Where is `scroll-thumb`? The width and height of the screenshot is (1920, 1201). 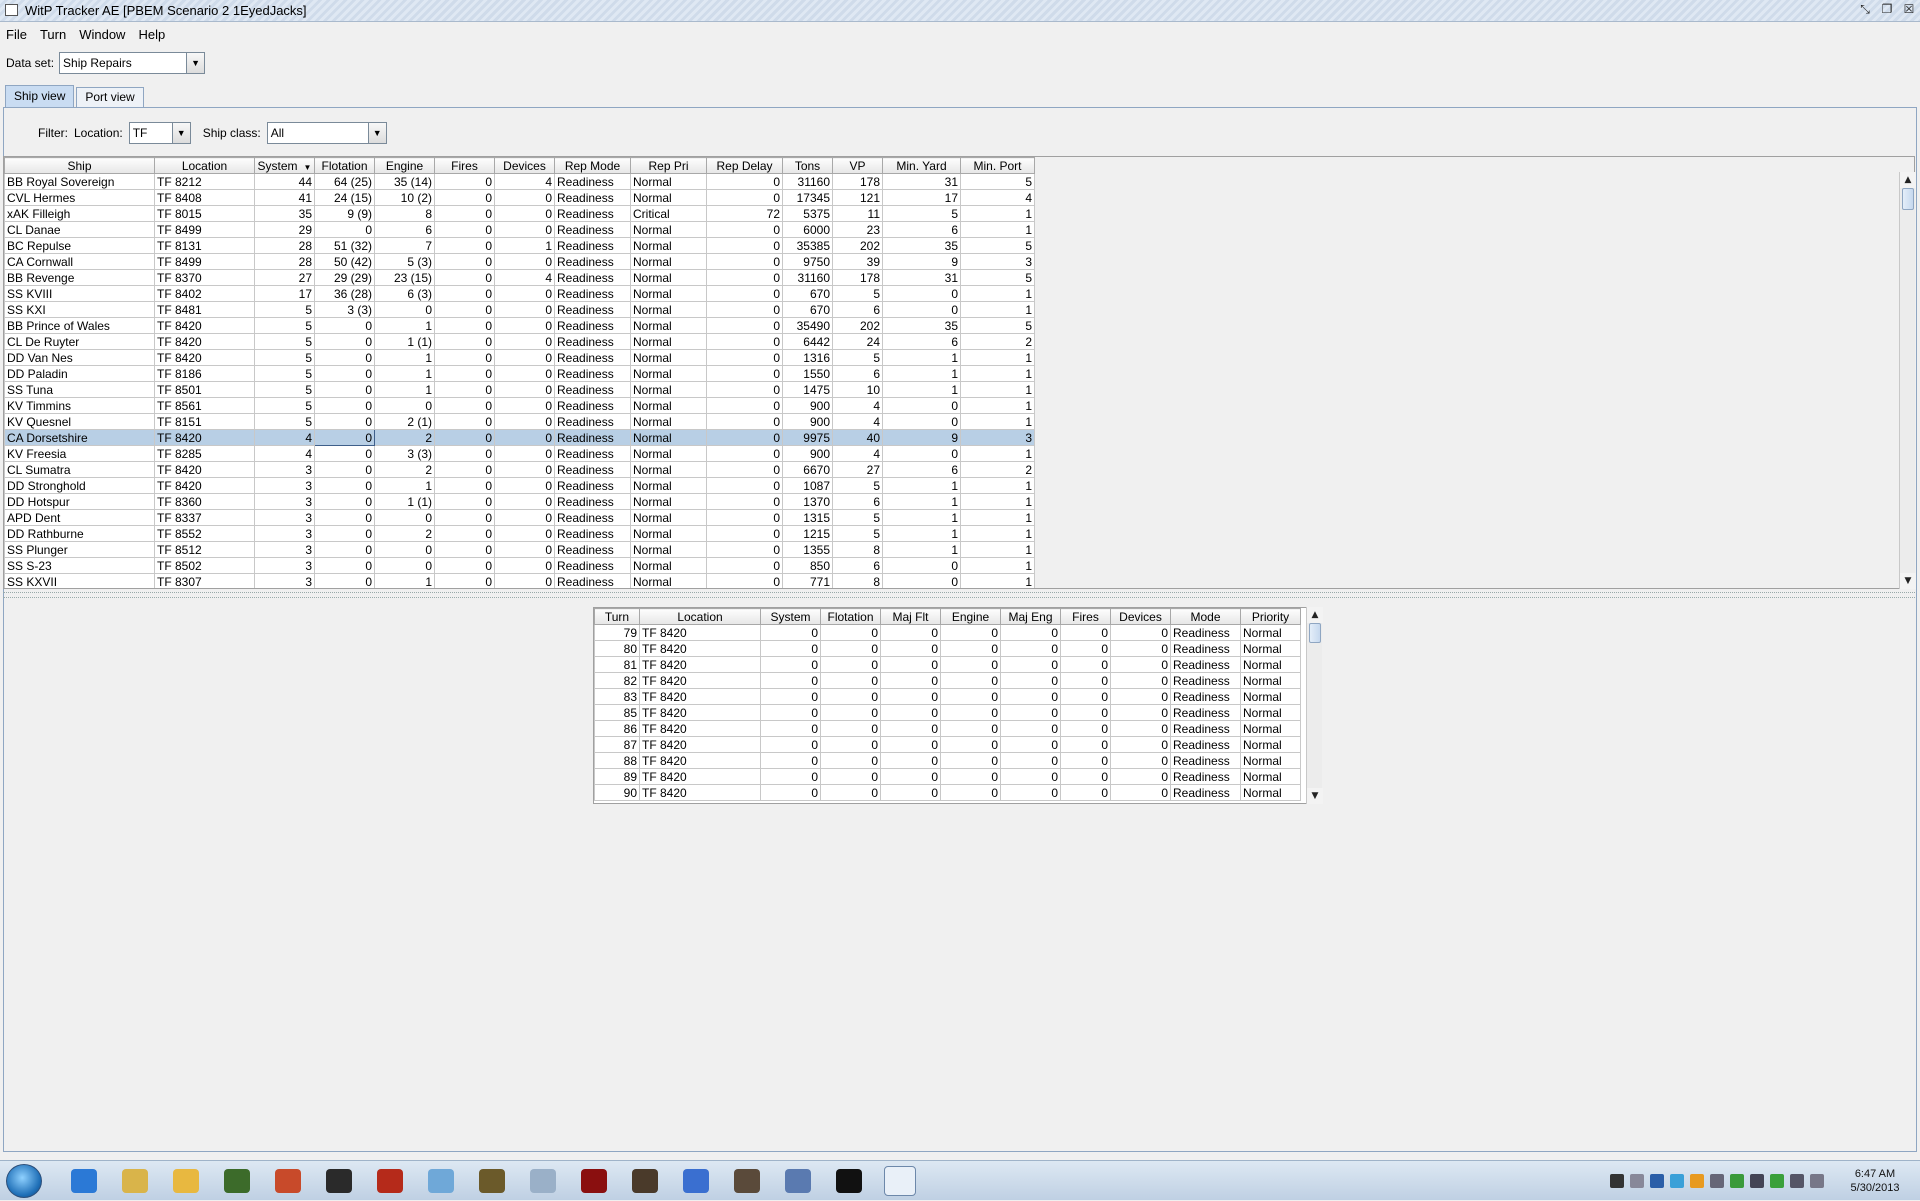
scroll-thumb is located at coordinates (1315, 633).